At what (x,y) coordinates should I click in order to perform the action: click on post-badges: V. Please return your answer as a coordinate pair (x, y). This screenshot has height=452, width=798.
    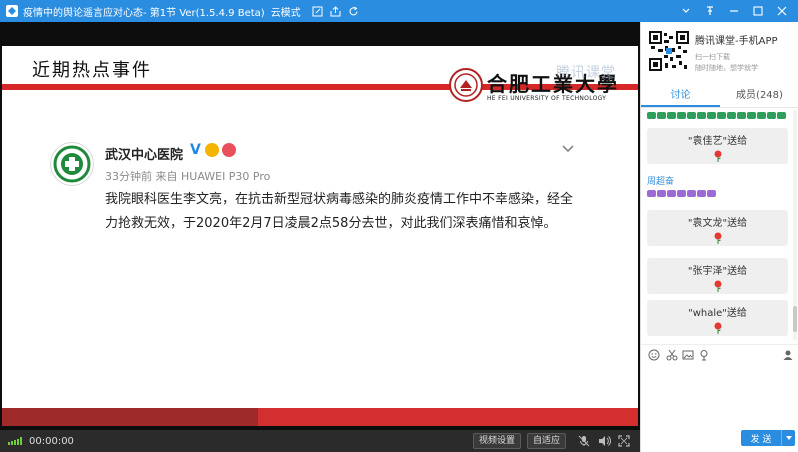
    Looking at the image, I should click on (214, 150).